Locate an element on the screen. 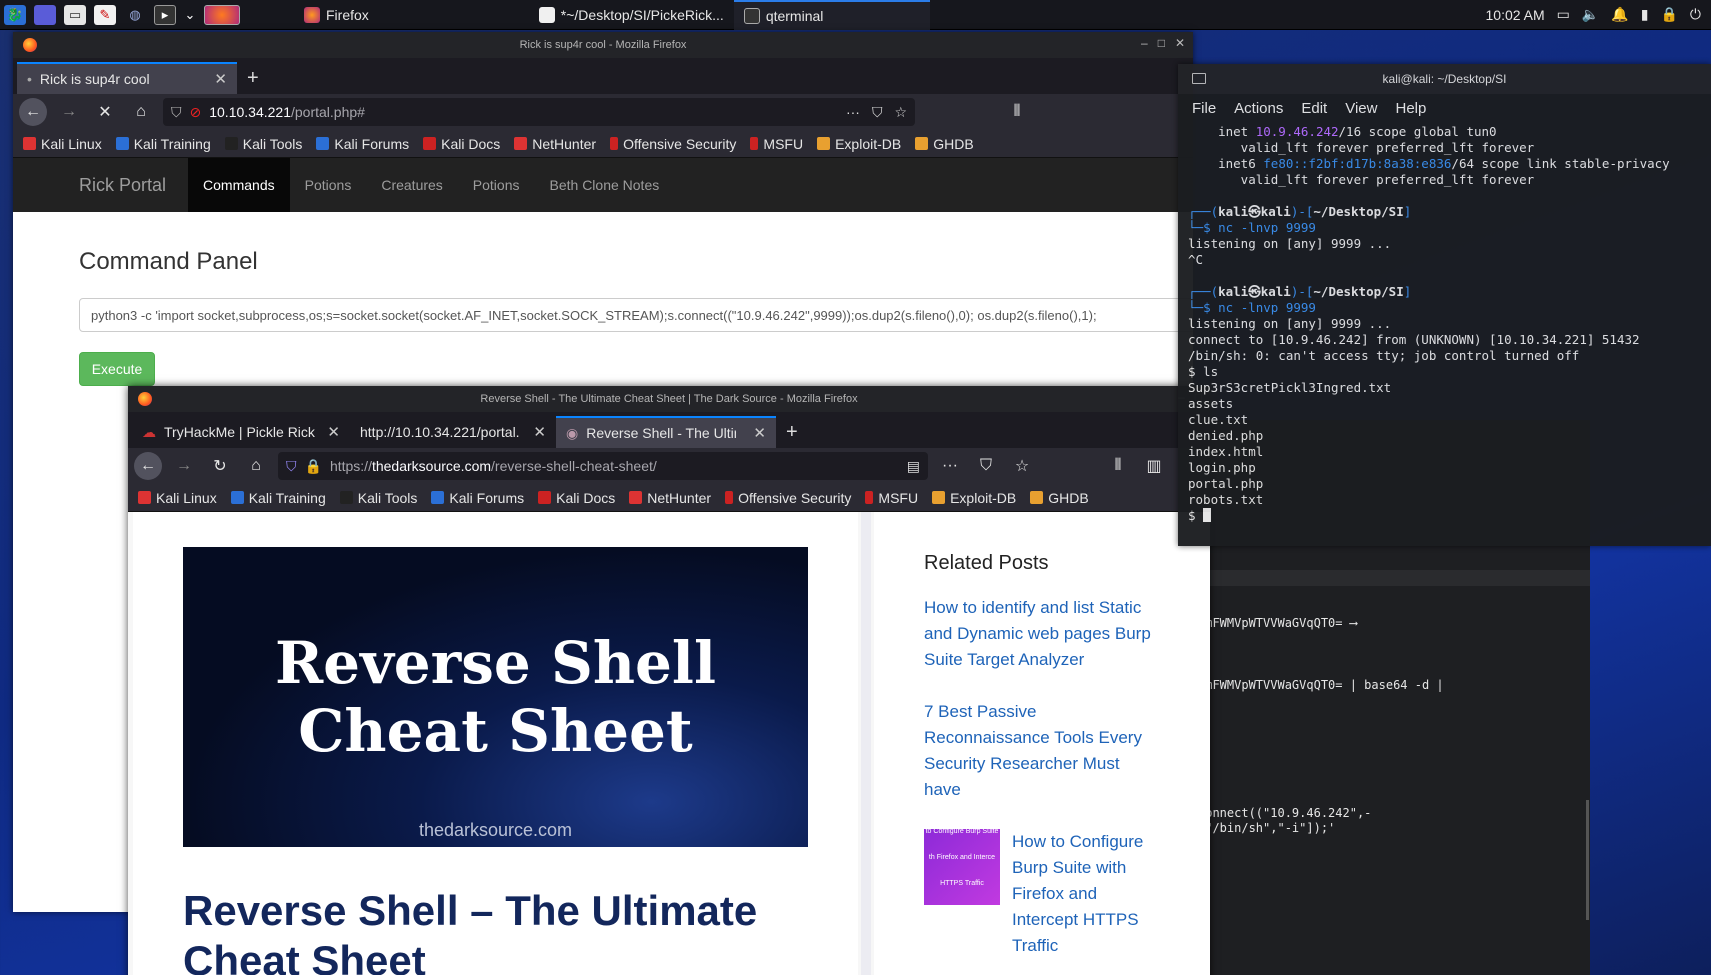 The height and width of the screenshot is (975, 1711). url-bar: ⛉ ⊘ 10.10.34.221/portal.php# ··· ⛉ ☆ is located at coordinates (539, 112).